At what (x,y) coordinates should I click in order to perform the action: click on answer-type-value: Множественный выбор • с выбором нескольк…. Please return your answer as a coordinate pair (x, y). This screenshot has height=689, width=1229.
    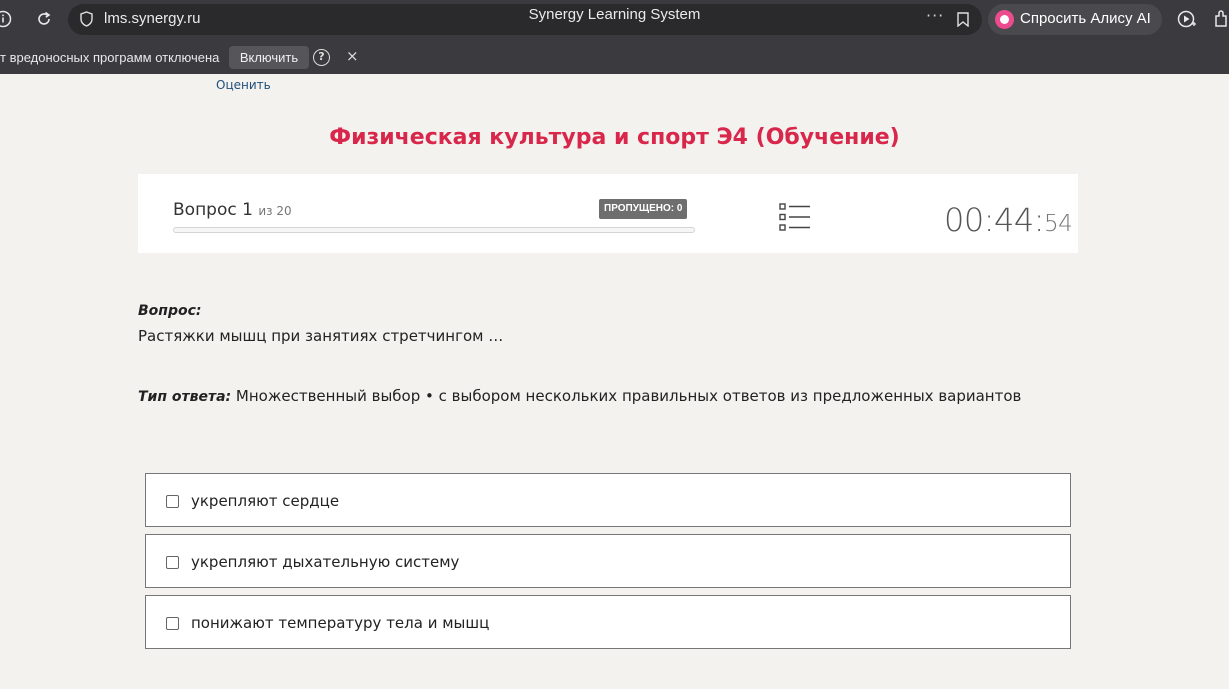
    Looking at the image, I should click on (626, 396).